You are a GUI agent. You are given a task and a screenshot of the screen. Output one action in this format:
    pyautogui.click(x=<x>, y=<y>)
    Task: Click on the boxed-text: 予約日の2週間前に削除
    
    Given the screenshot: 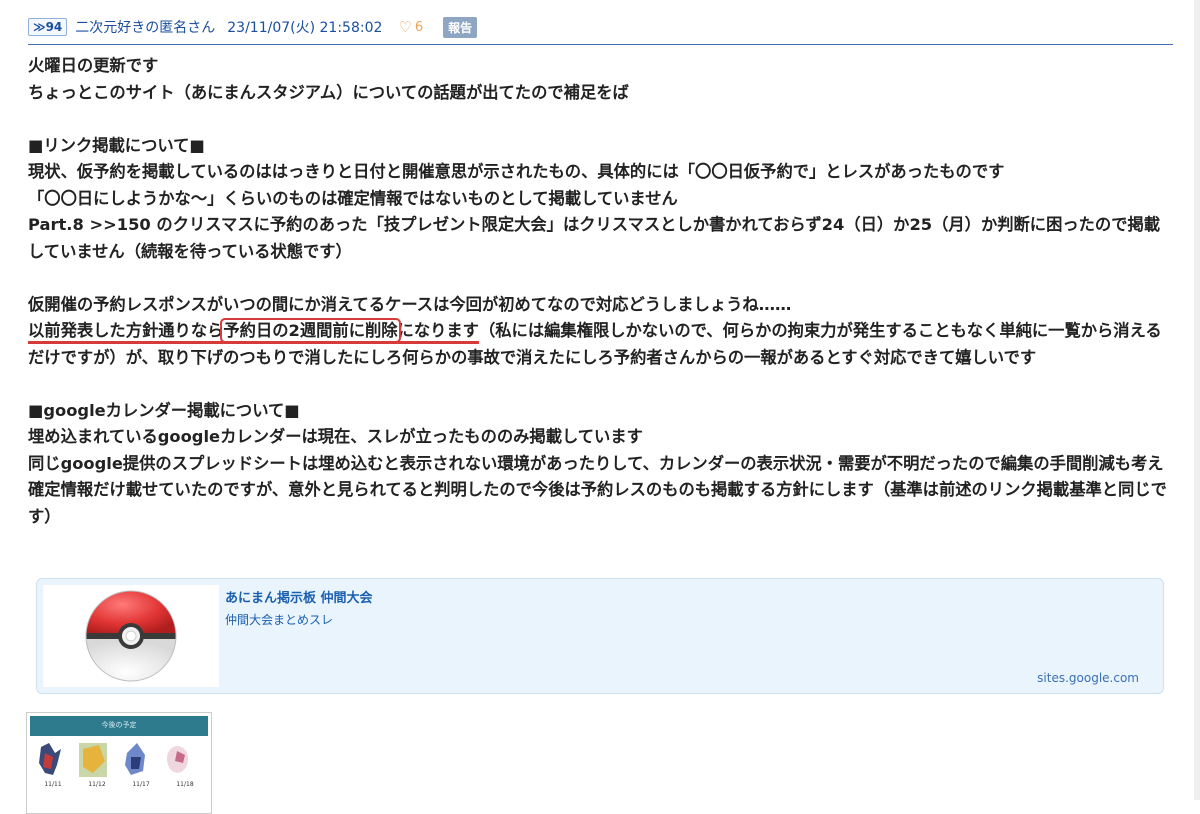 What is the action you would take?
    pyautogui.click(x=310, y=330)
    